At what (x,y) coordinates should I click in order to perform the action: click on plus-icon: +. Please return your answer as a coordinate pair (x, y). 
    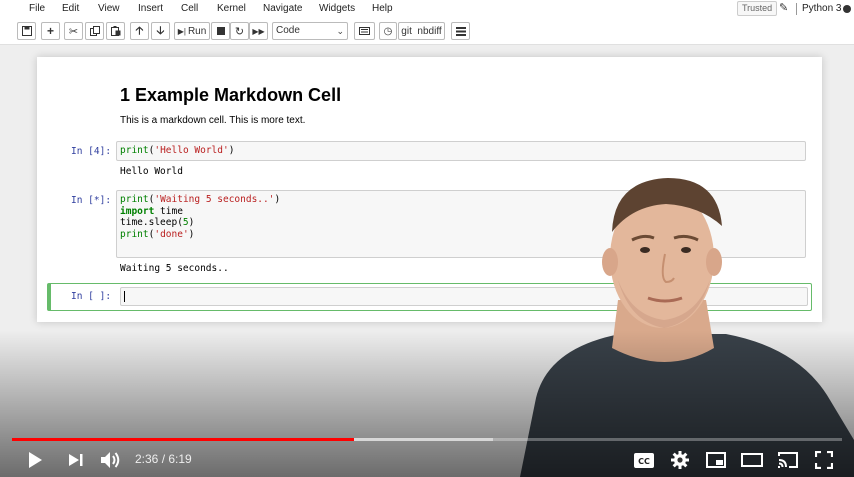
    Looking at the image, I should click on (50, 31).